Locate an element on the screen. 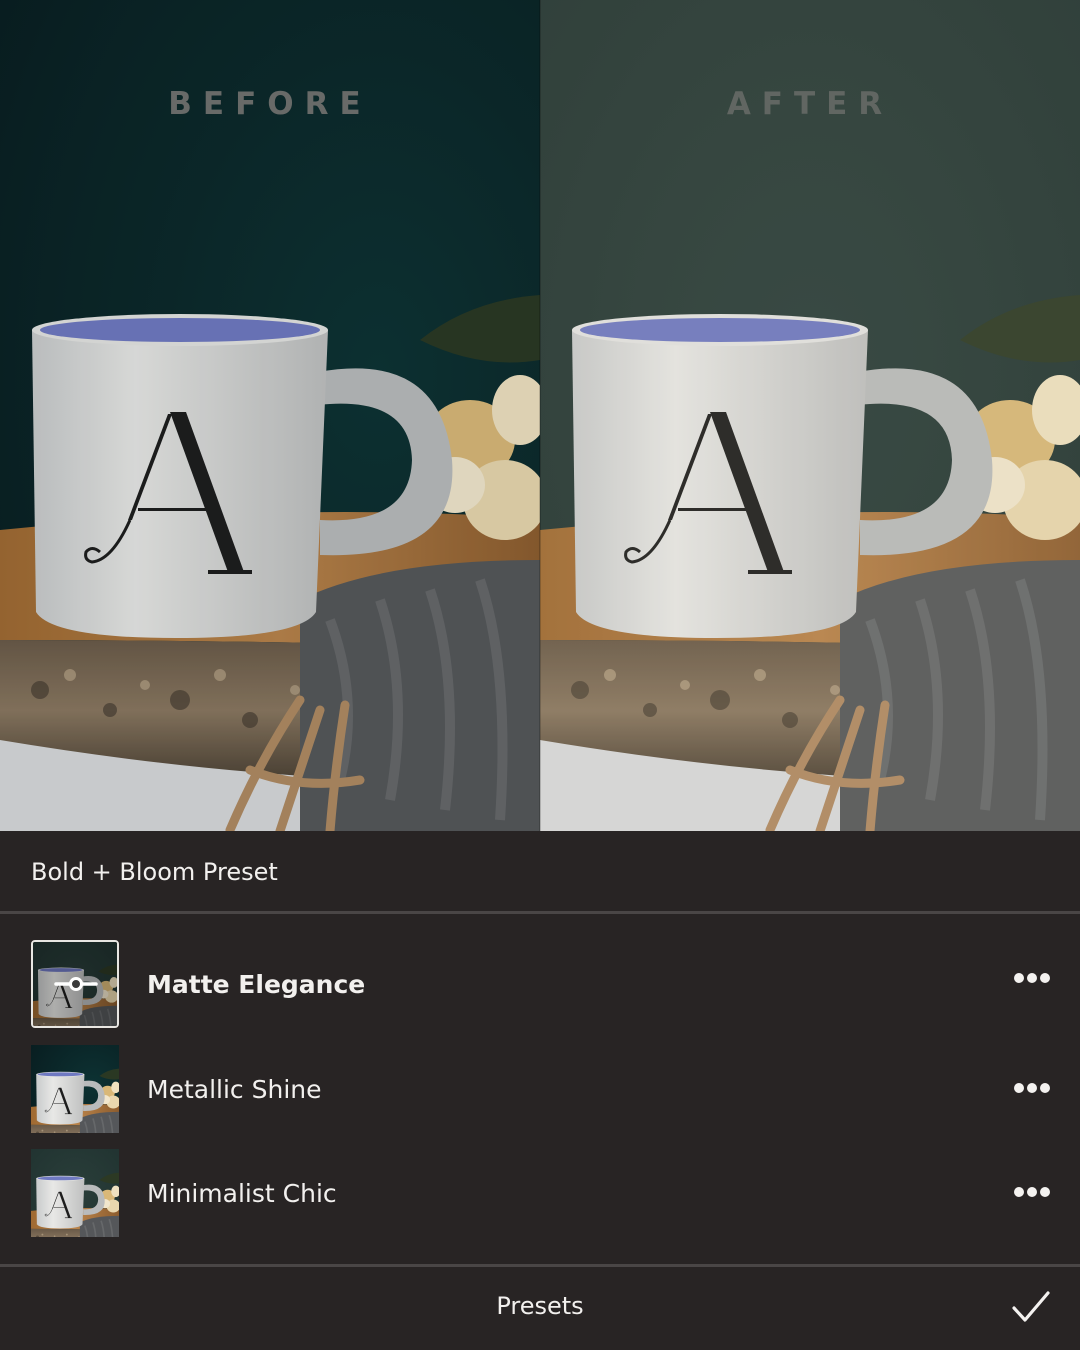 The height and width of the screenshot is (1350, 1080). preset-name: Minimalist Chic is located at coordinates (242, 1193).